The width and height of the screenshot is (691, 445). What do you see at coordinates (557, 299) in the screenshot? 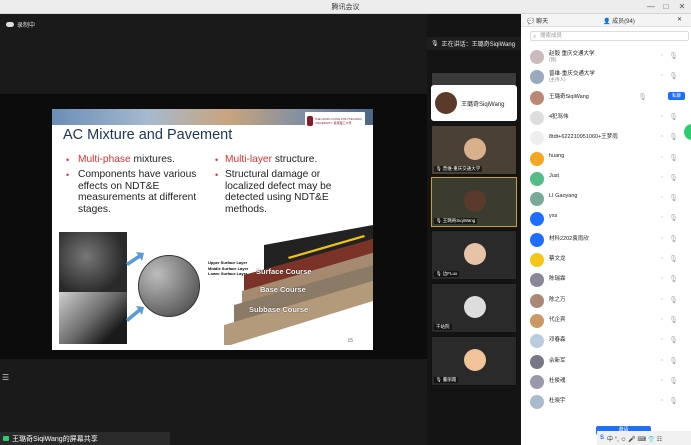
I see `member-name: 陈之万` at bounding box center [557, 299].